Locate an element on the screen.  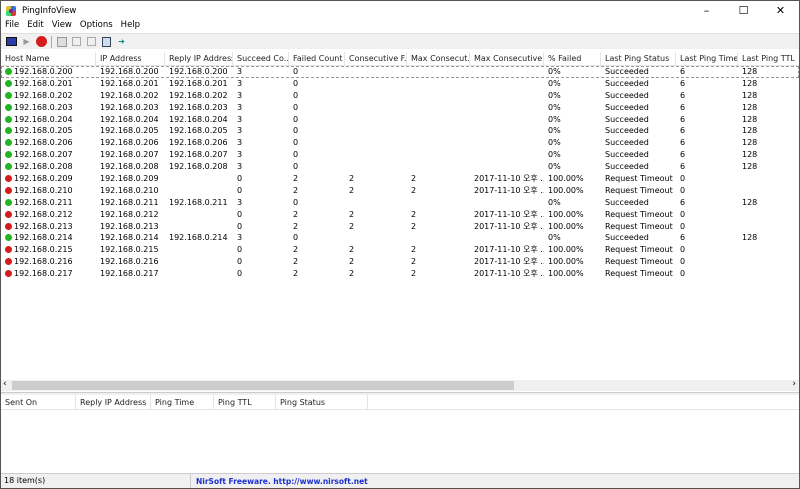
cell-text: 192.168.0.209 is located at coordinates (129, 179).